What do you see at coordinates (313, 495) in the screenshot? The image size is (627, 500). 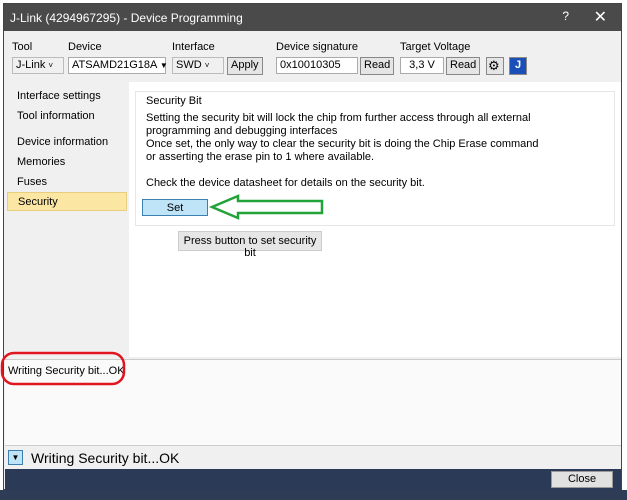 I see `taskbar-edge` at bounding box center [313, 495].